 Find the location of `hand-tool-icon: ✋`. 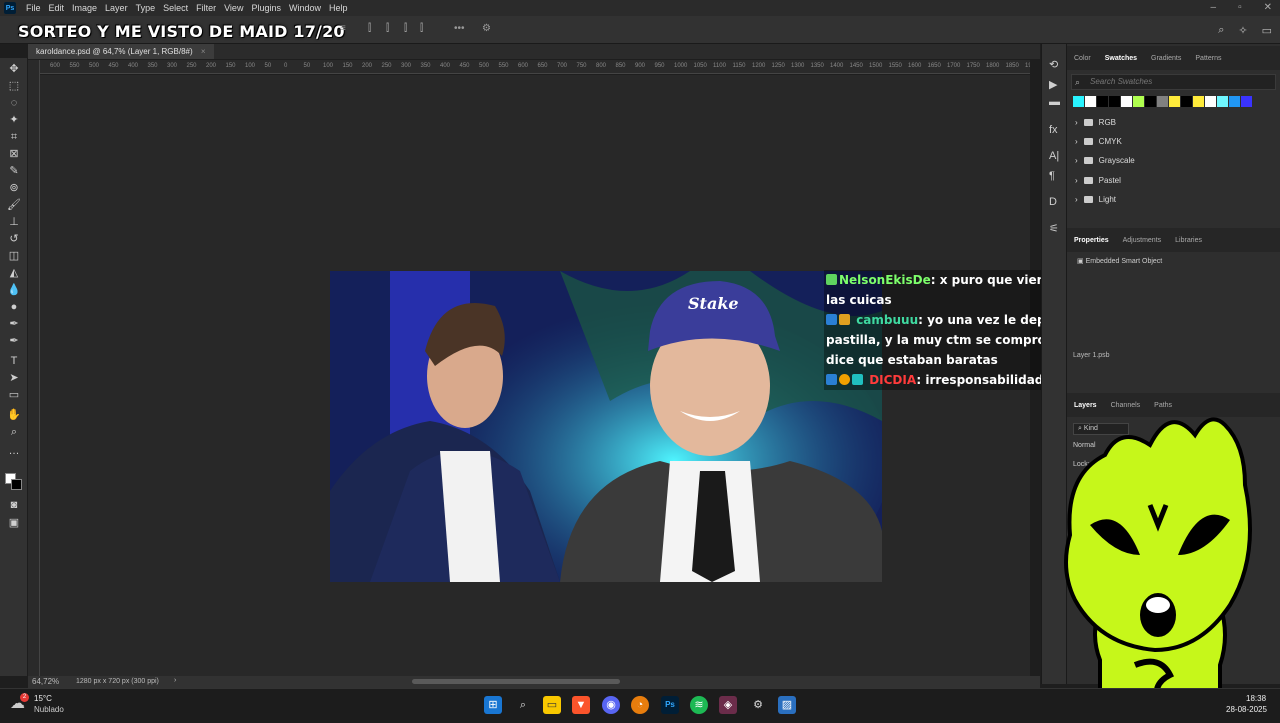

hand-tool-icon: ✋ is located at coordinates (14, 415).